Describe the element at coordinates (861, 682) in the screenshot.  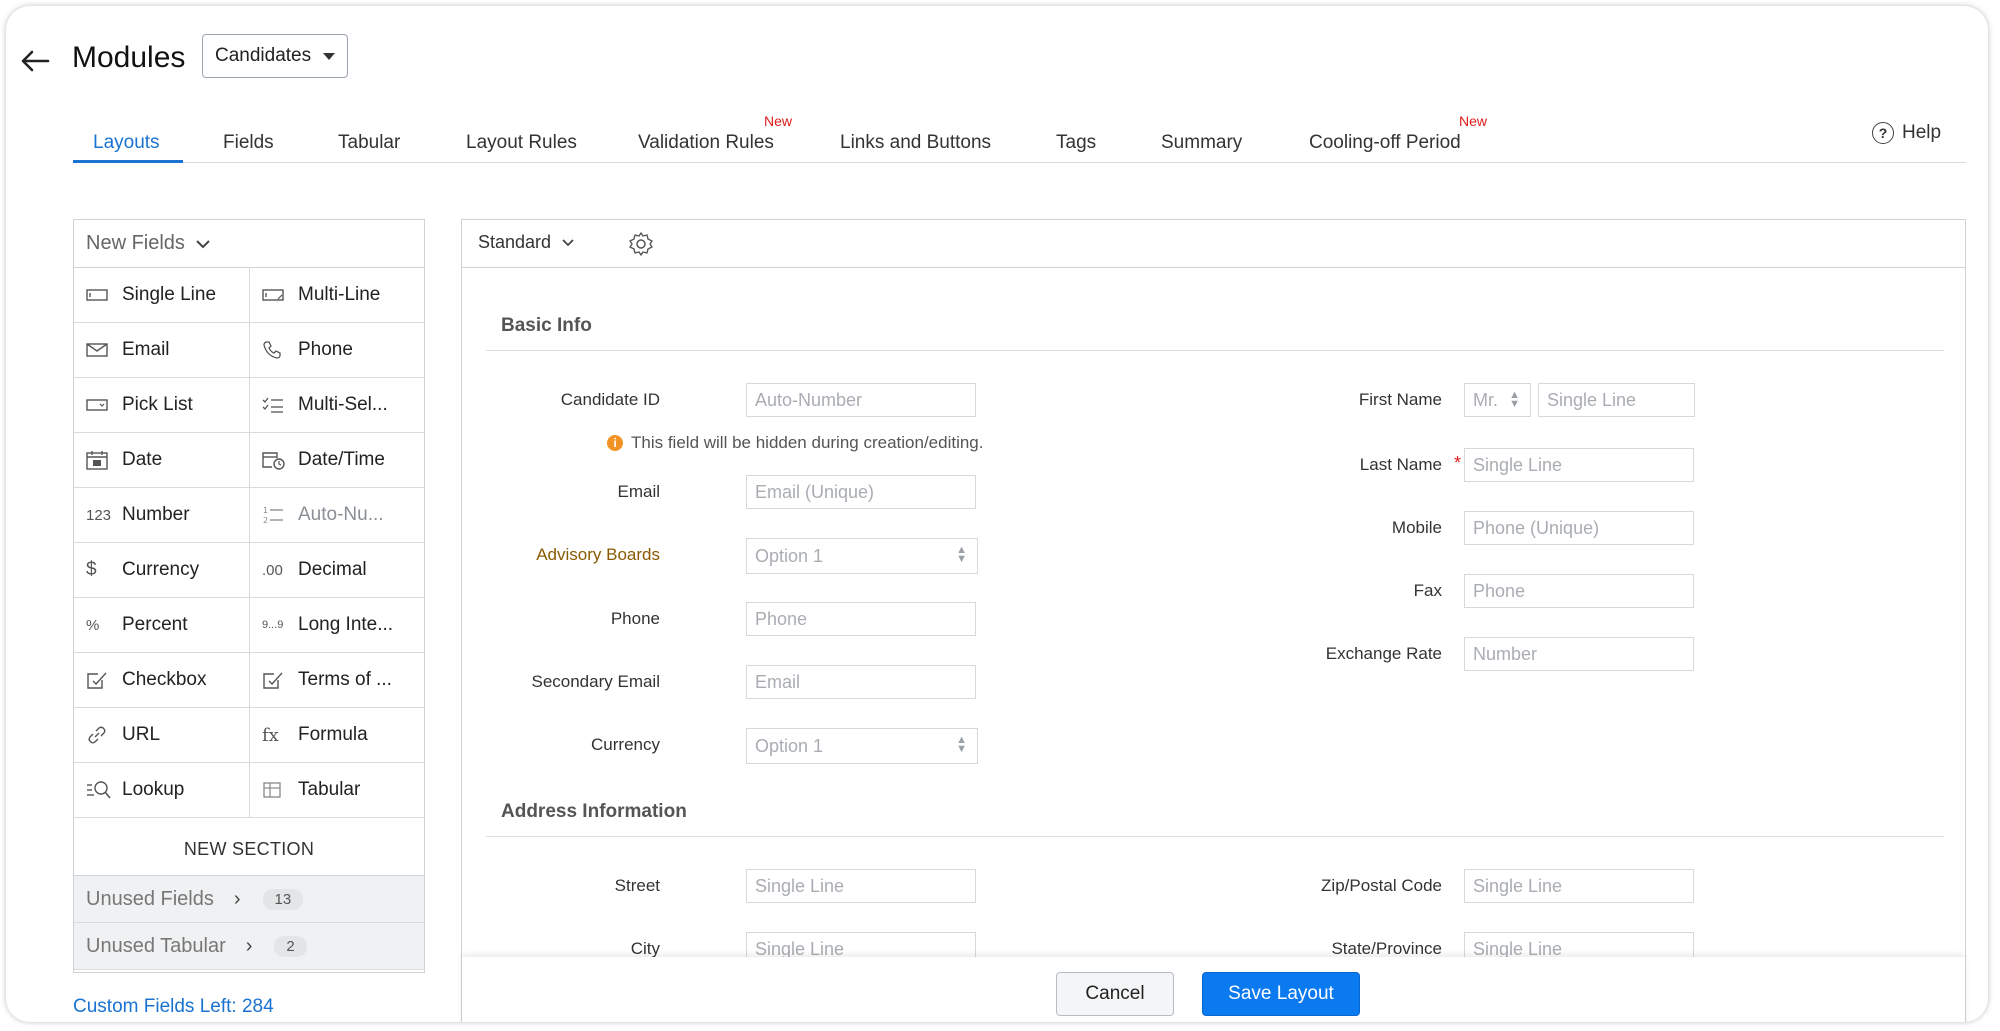
I see `secondary-email-field: Email` at that location.